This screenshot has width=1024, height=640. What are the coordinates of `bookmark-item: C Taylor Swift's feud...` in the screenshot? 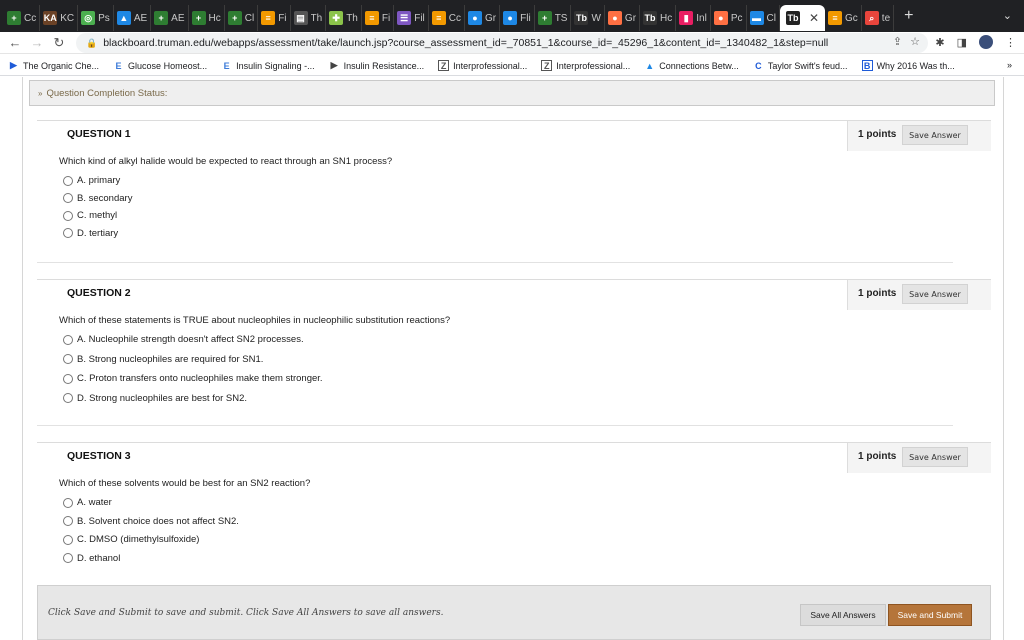 It's located at (800, 65).